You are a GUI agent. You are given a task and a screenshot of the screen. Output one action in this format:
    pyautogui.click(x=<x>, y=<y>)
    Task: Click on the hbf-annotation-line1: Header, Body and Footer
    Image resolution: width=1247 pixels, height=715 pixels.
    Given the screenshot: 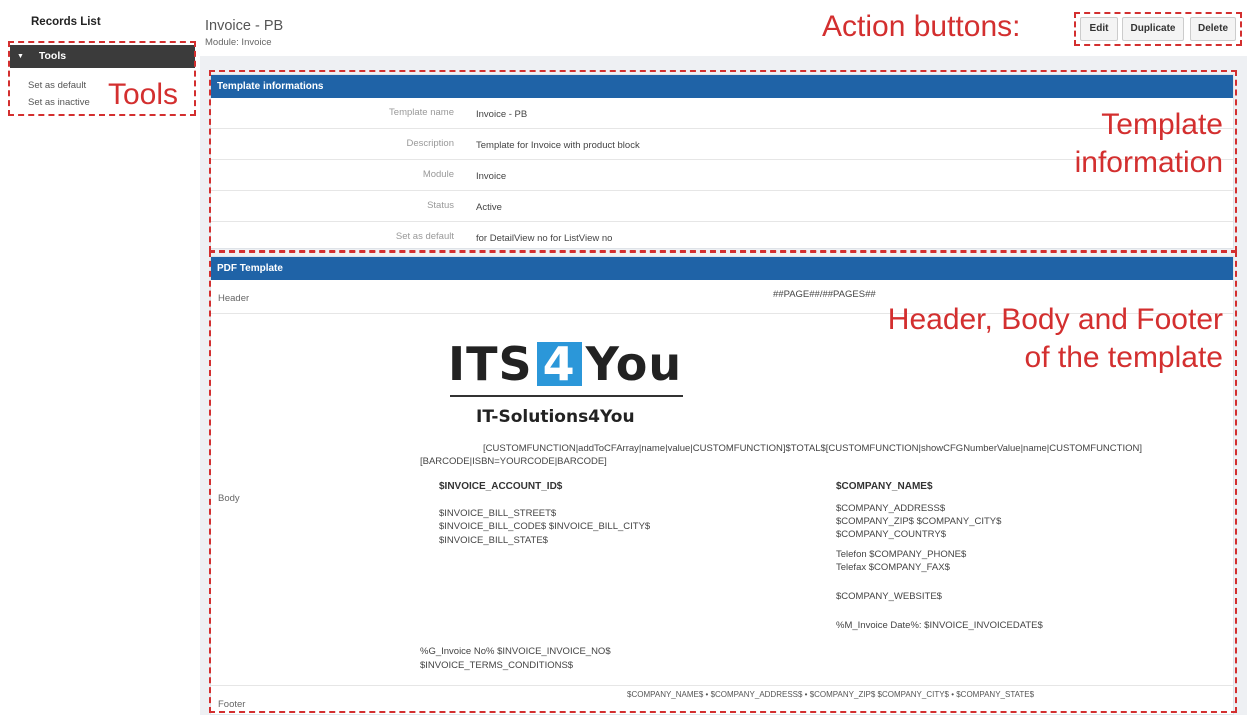 What is the action you would take?
    pyautogui.click(x=1055, y=319)
    